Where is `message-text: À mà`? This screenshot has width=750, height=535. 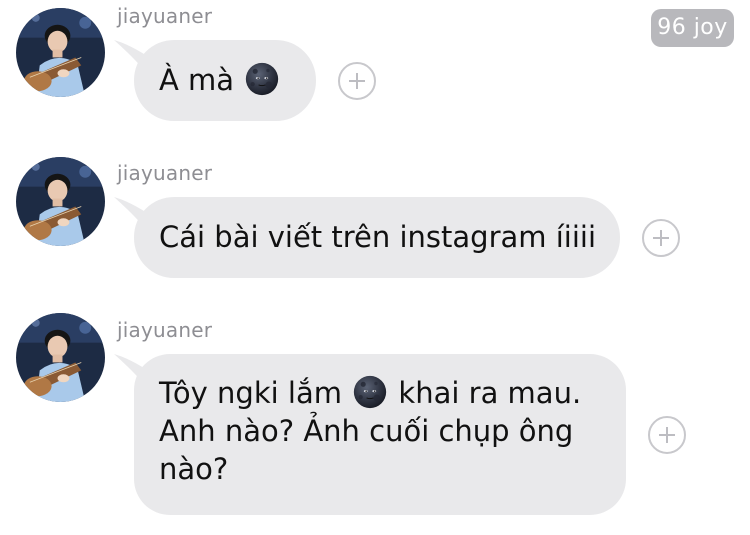 message-text: À mà is located at coordinates (197, 80).